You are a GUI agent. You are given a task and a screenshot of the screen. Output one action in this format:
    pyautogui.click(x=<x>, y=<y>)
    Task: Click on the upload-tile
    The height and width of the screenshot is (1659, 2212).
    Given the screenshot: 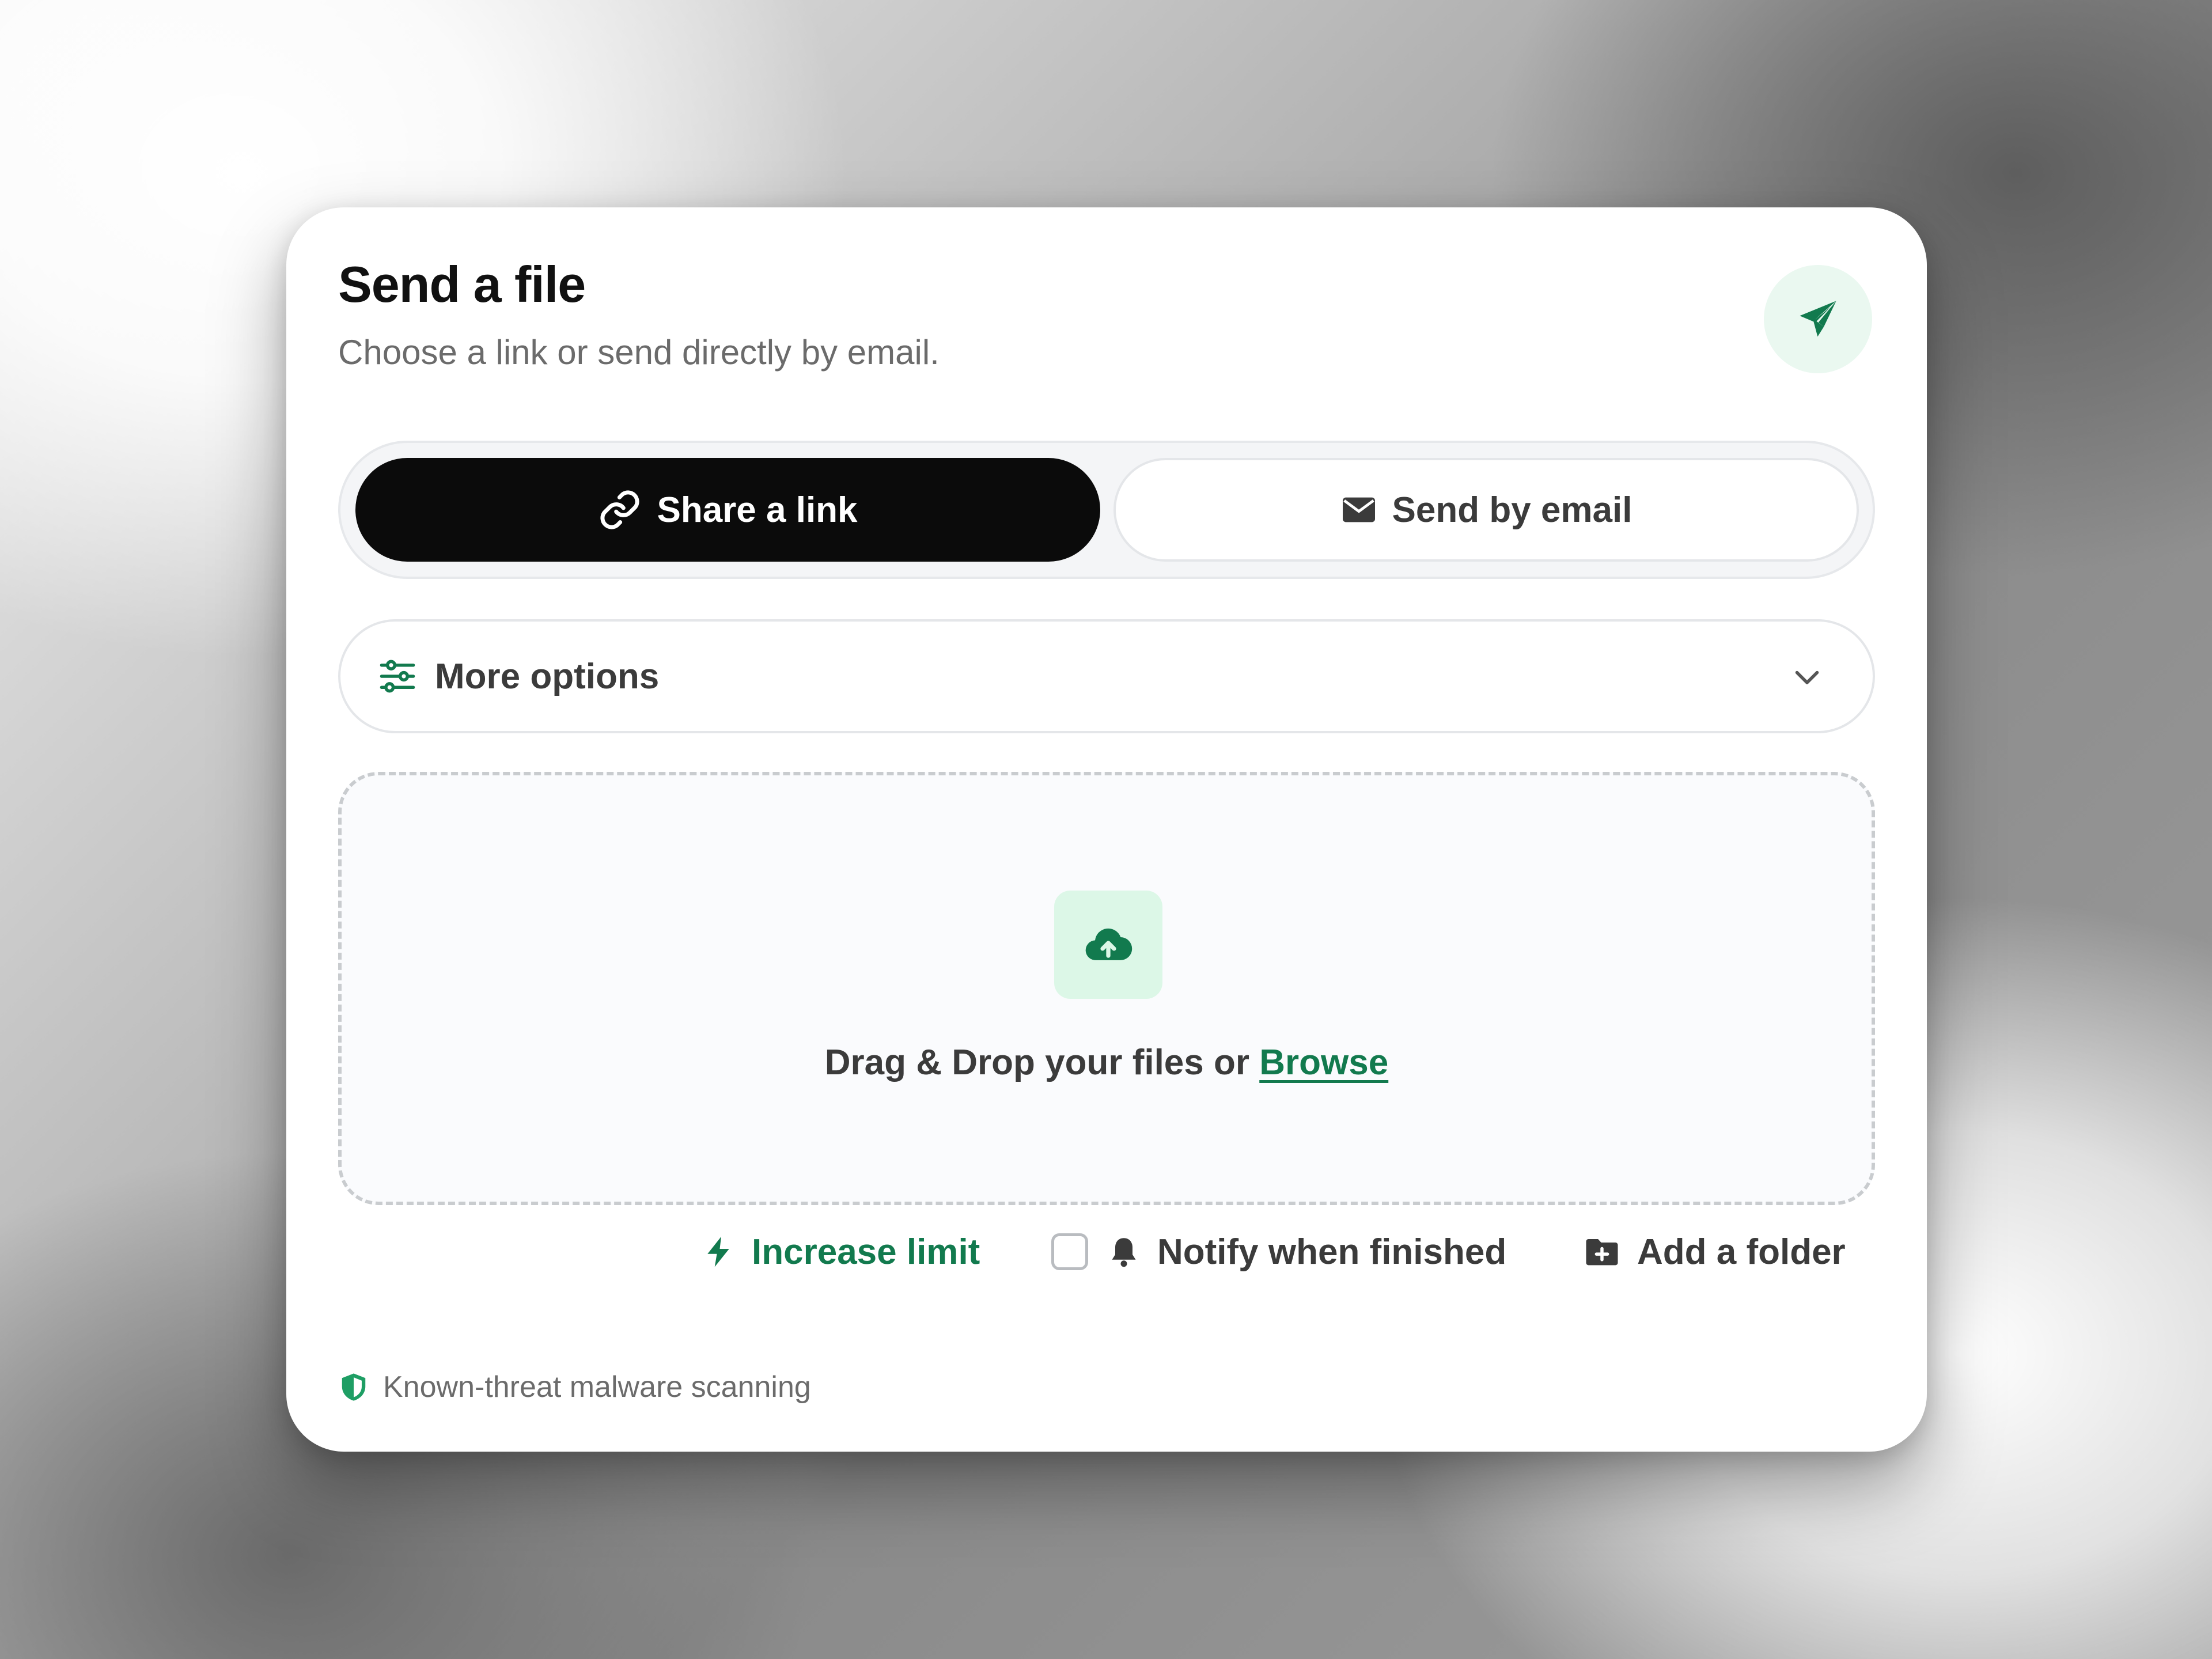 What is the action you would take?
    pyautogui.click(x=1108, y=945)
    